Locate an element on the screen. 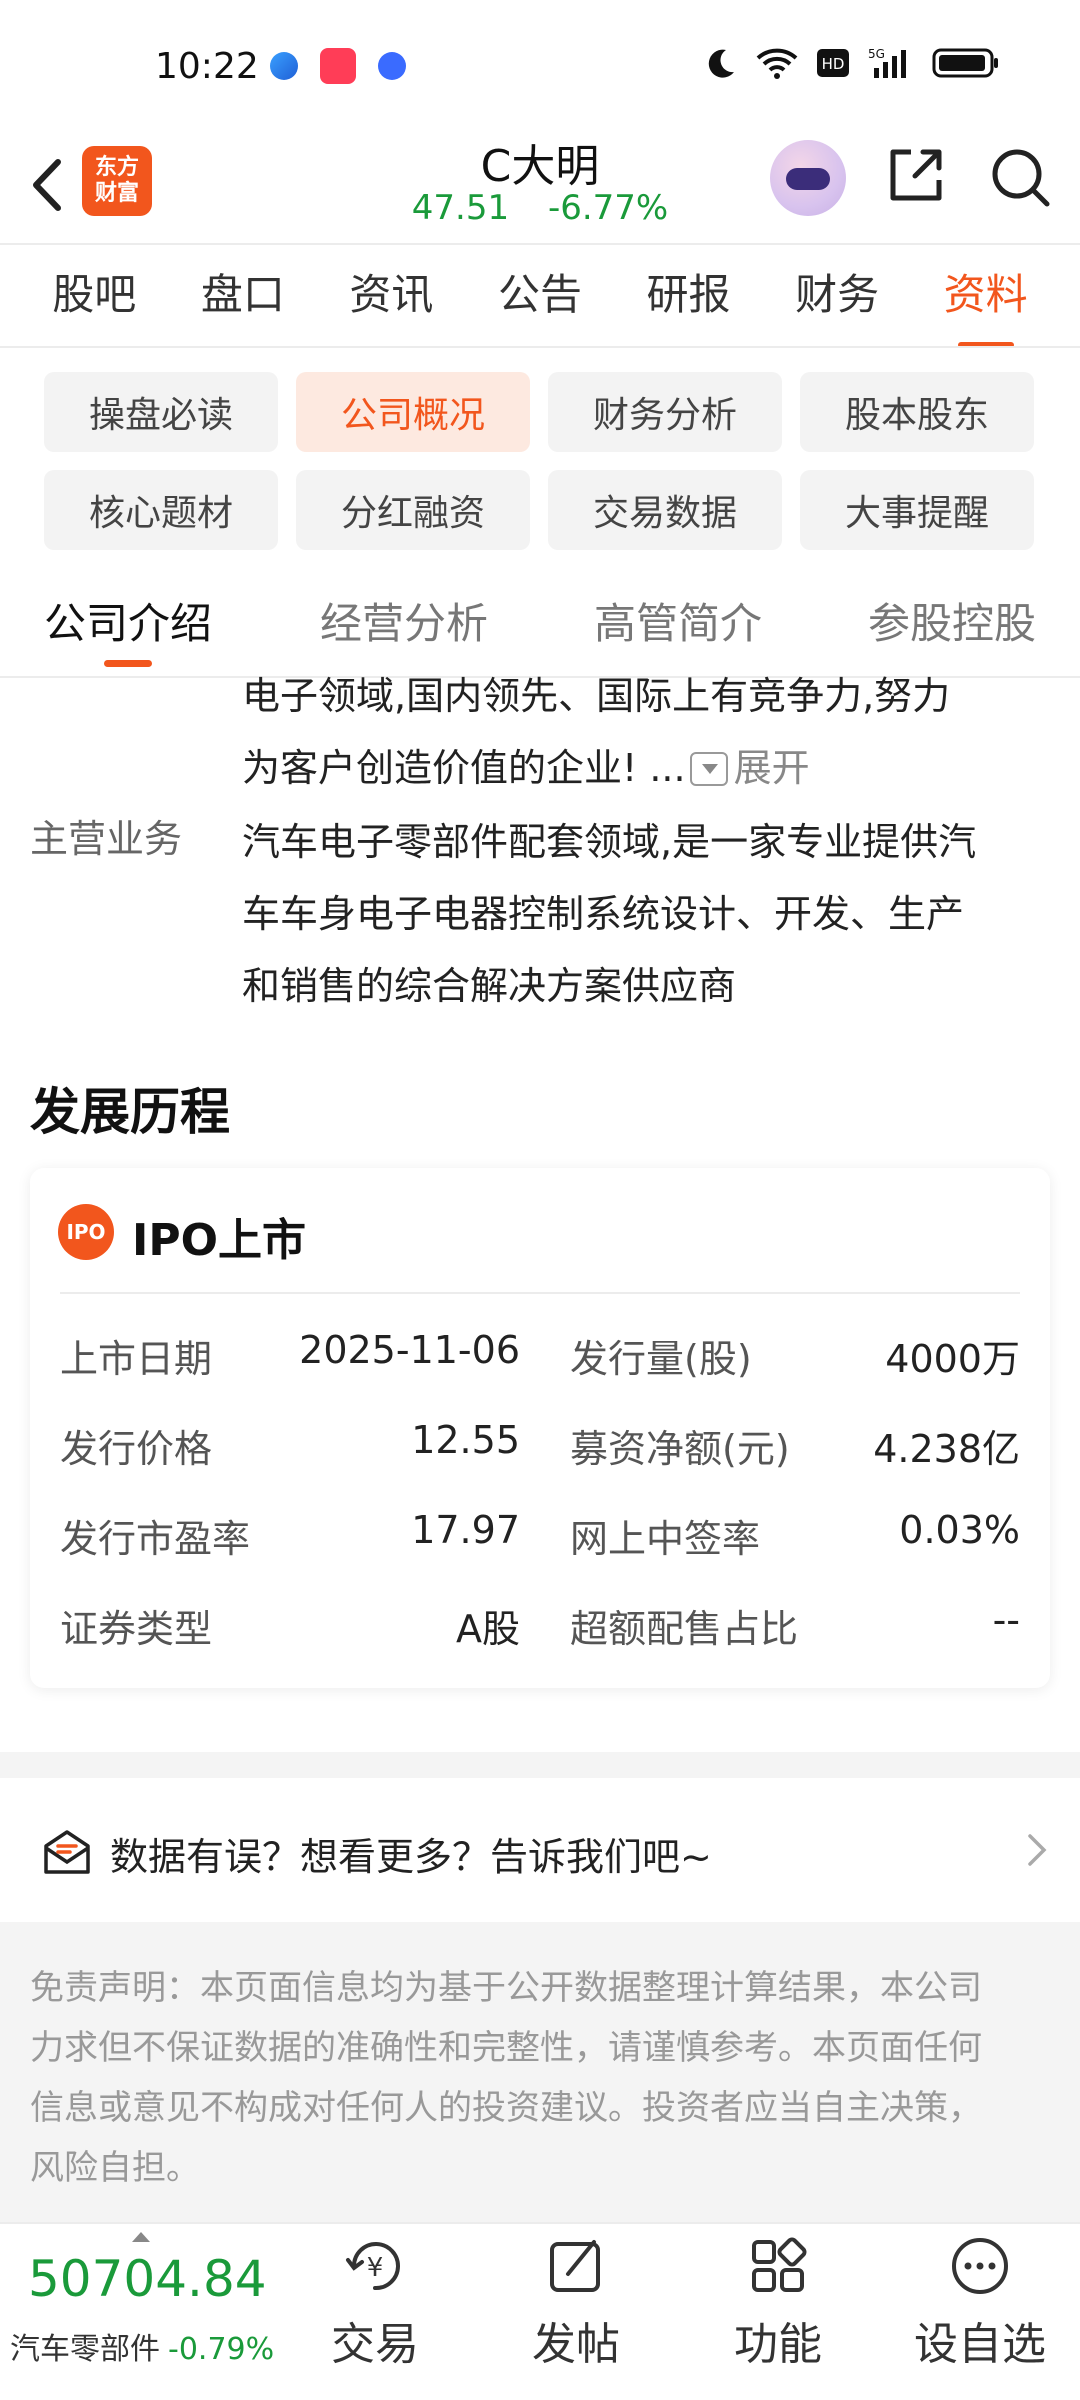  tabs-divider is located at coordinates (540, 347).